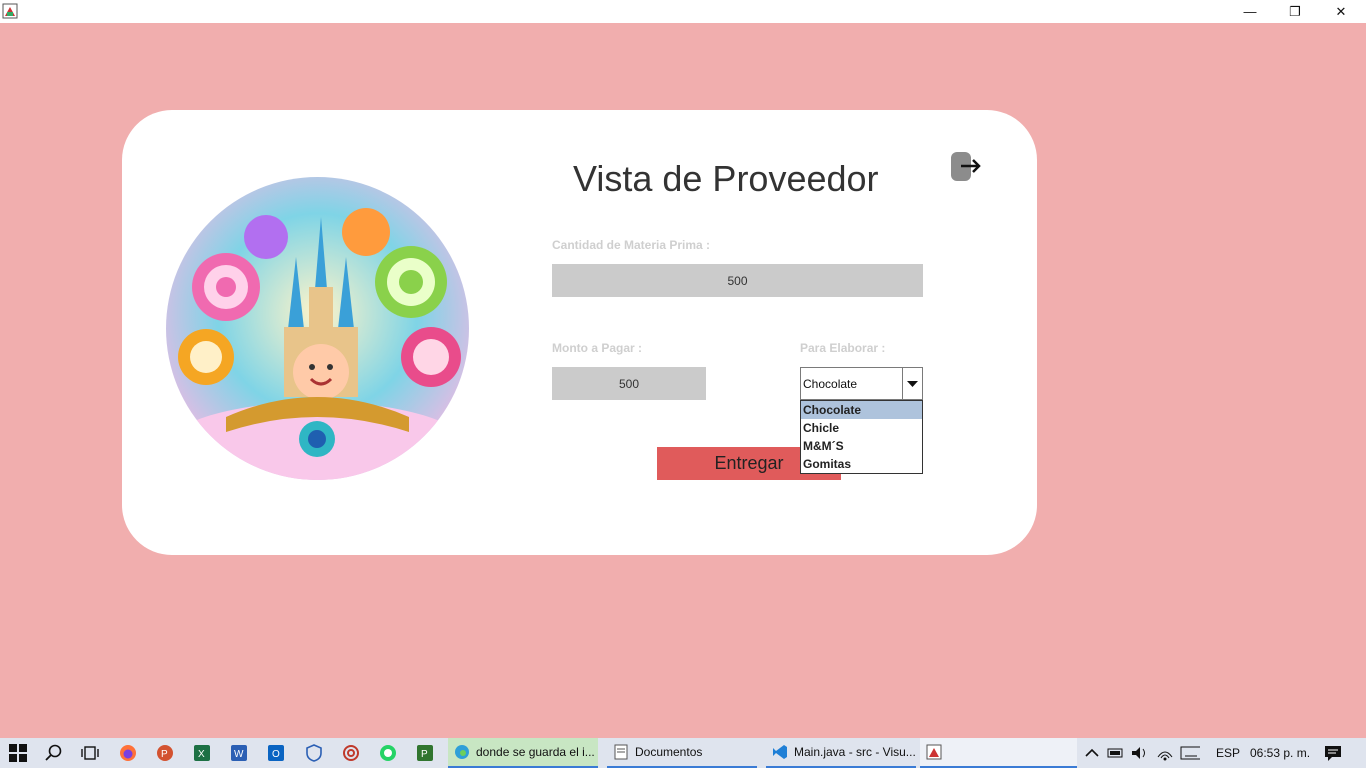 This screenshot has width=1366, height=768. I want to click on amount-field: 500, so click(629, 383).